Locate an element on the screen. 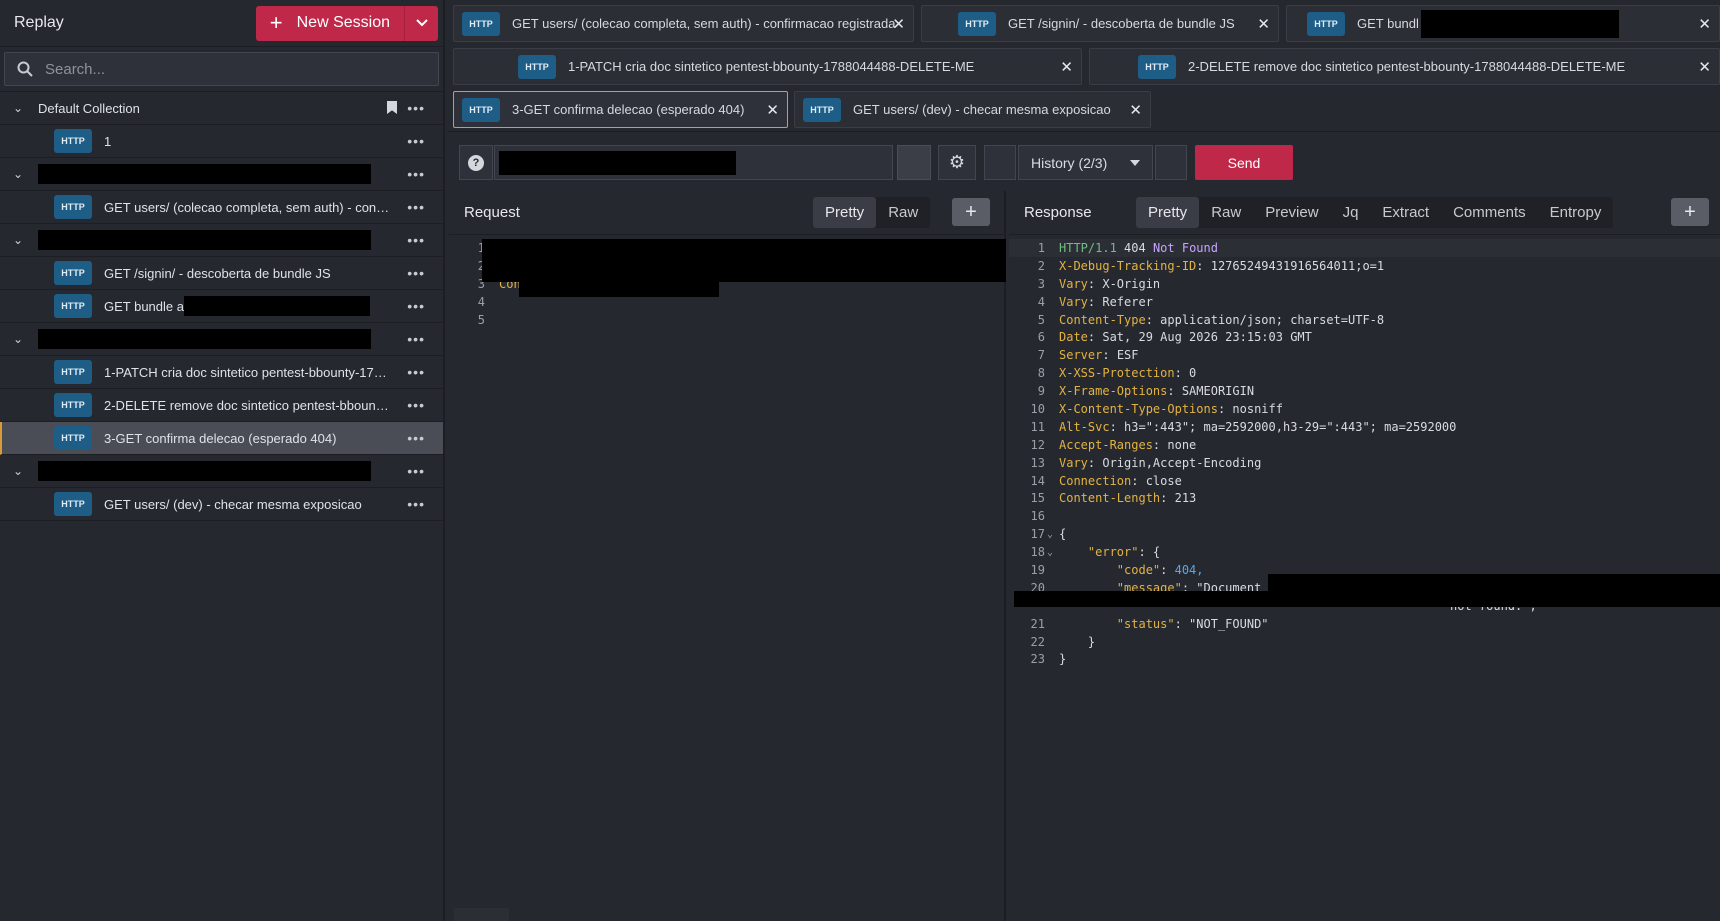 This screenshot has width=1720, height=921. url-input is located at coordinates (693, 162).